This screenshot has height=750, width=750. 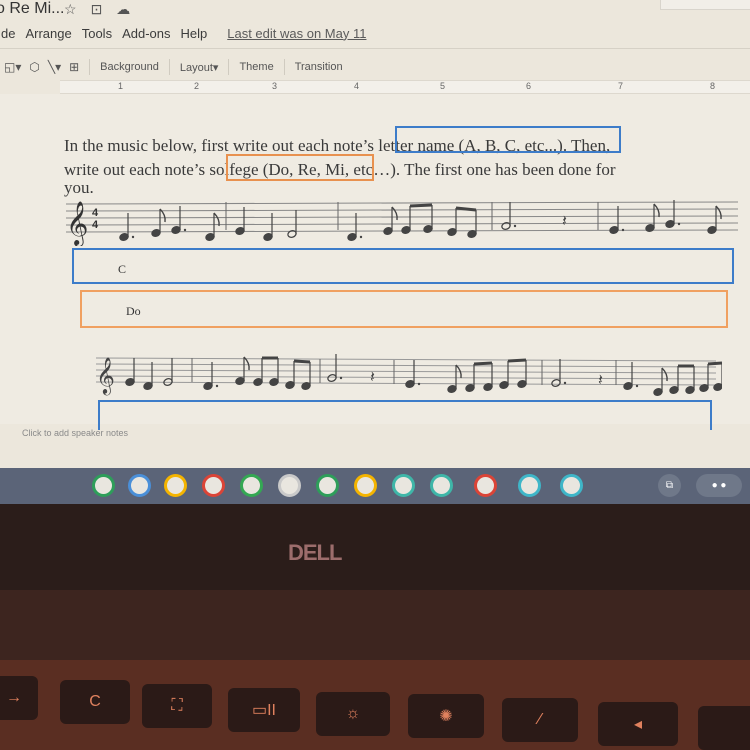 I want to click on staff-lines, so click(x=406, y=371).